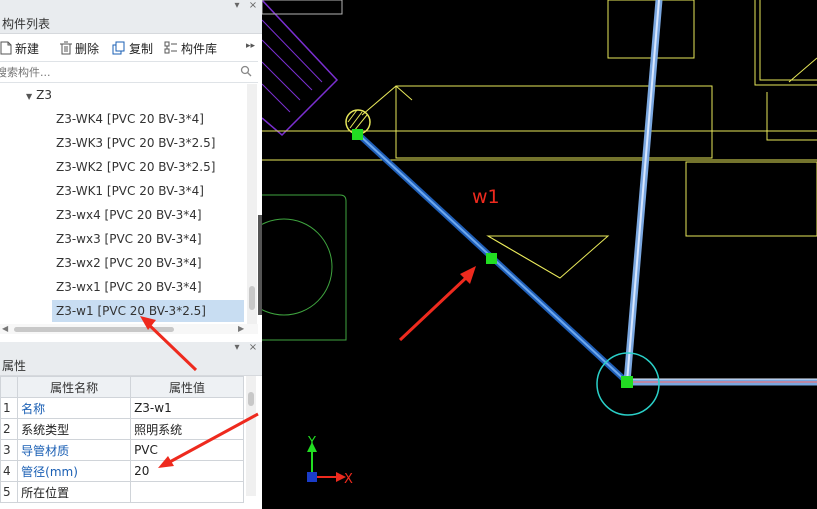 The width and height of the screenshot is (817, 509). I want to click on ucs-x-label: X, so click(348, 479).